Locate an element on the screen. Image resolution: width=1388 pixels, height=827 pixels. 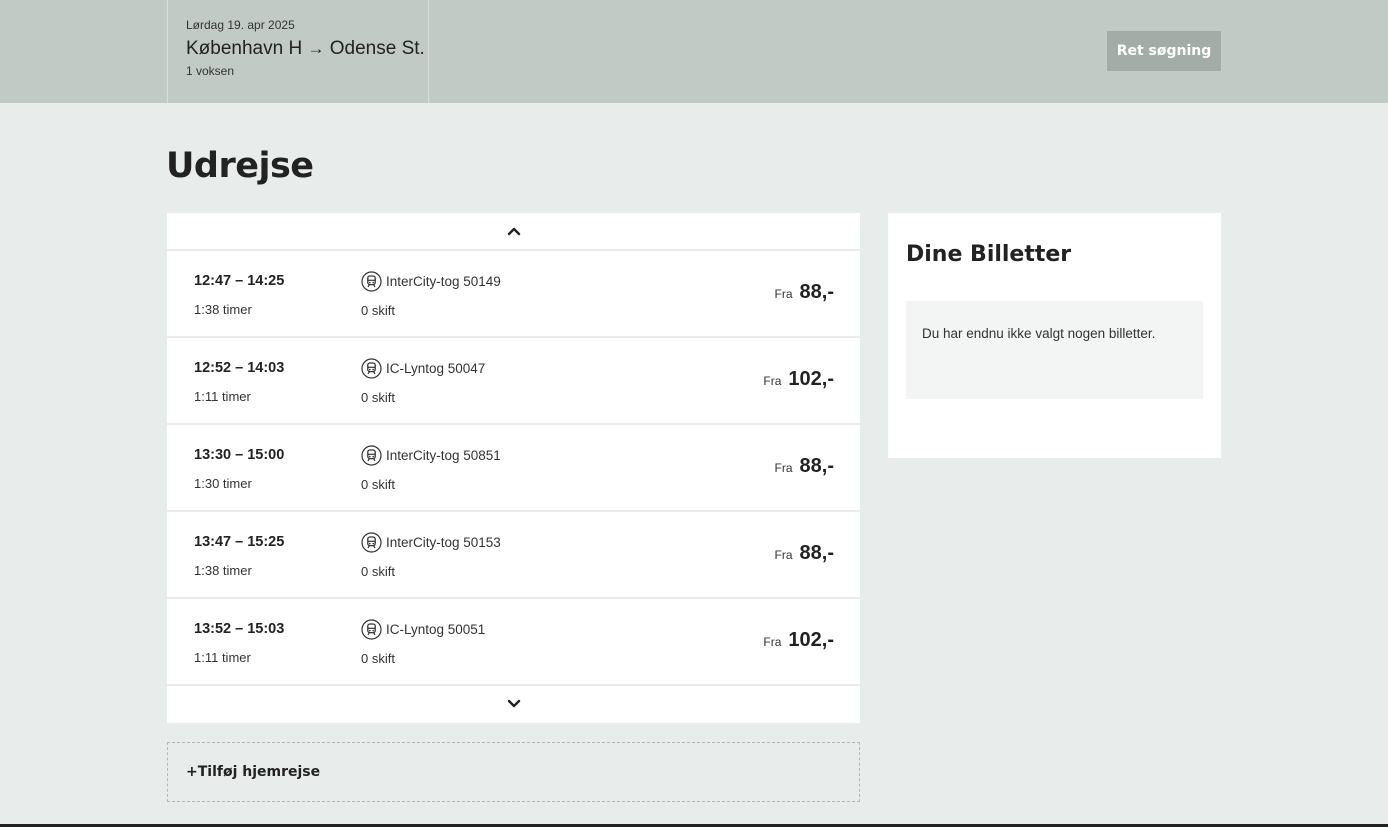
train-name: IC-Lyntog 50047 is located at coordinates (436, 368).